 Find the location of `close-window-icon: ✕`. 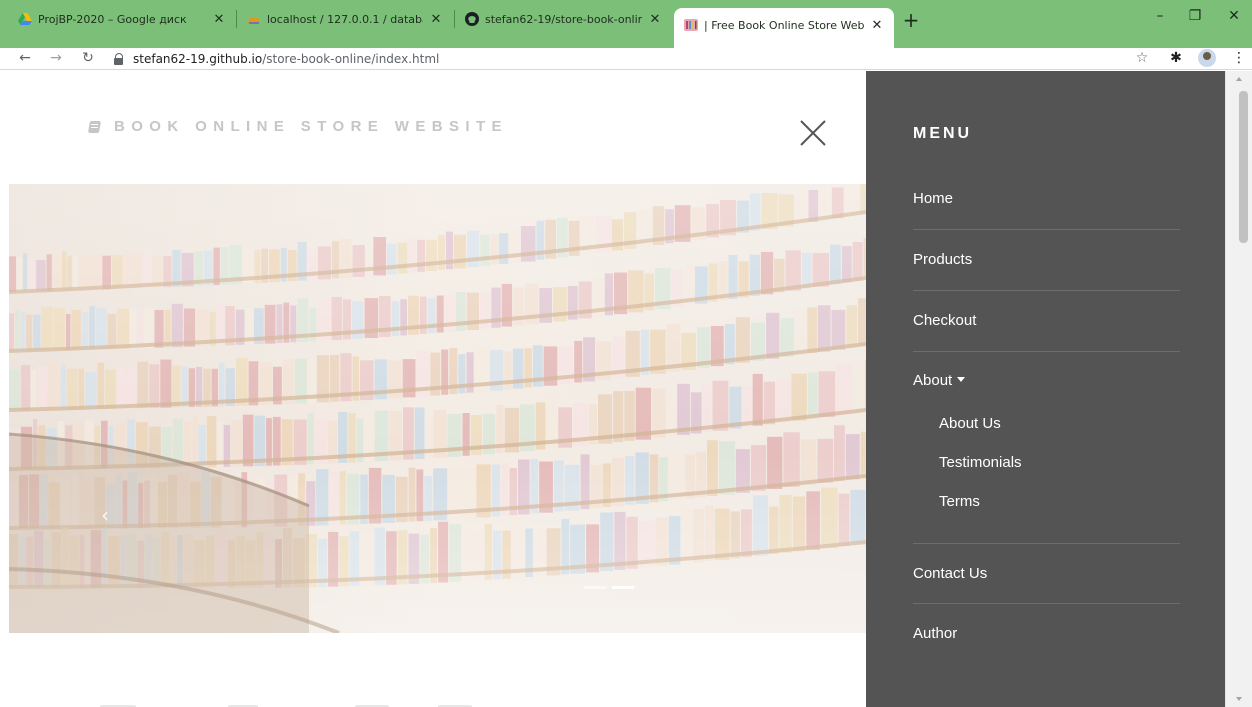

close-window-icon: ✕ is located at coordinates (1234, 16).